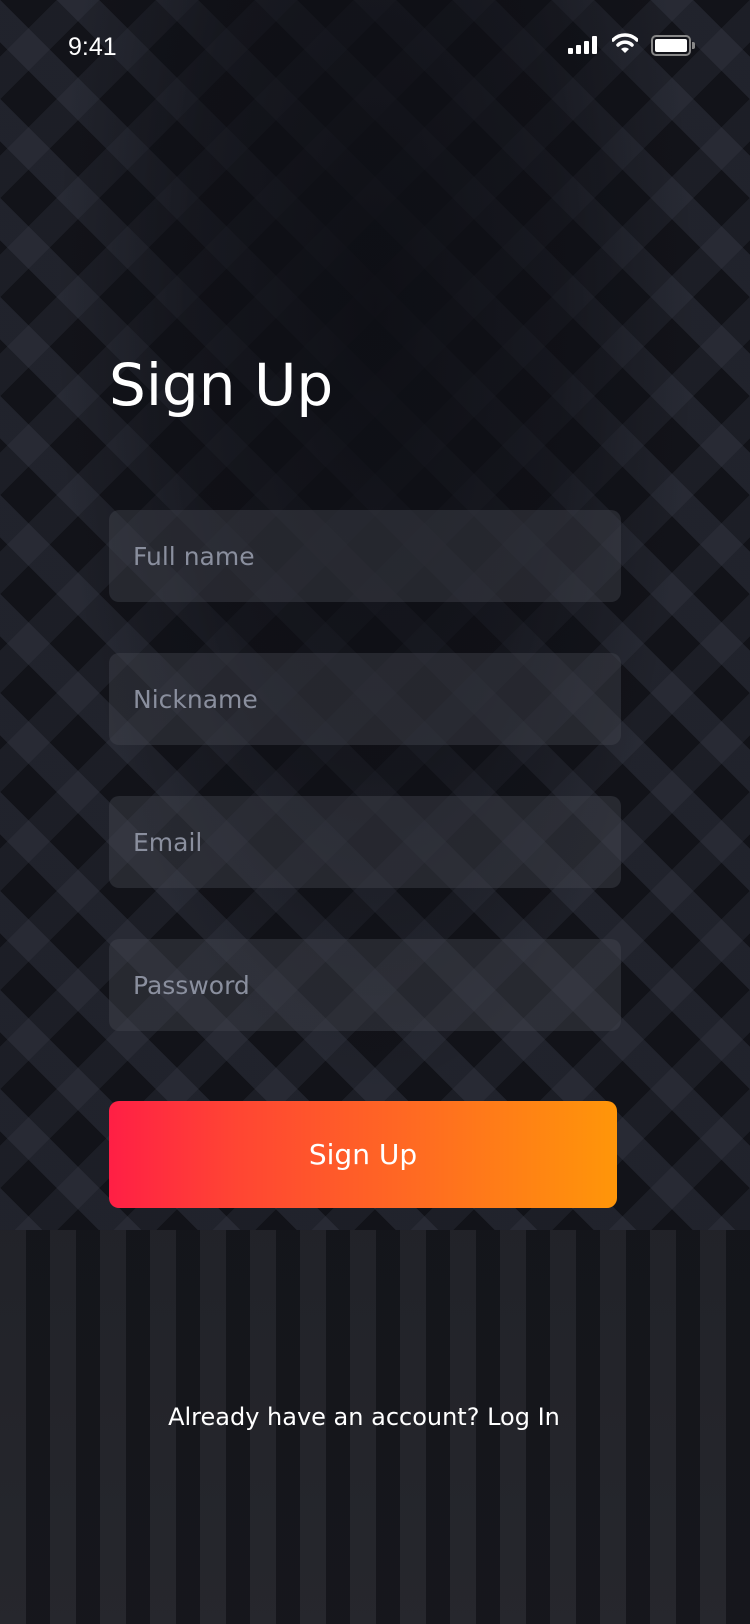 Image resolution: width=750 pixels, height=1624 pixels. Describe the element at coordinates (365, 842) in the screenshot. I see `email-input` at that location.